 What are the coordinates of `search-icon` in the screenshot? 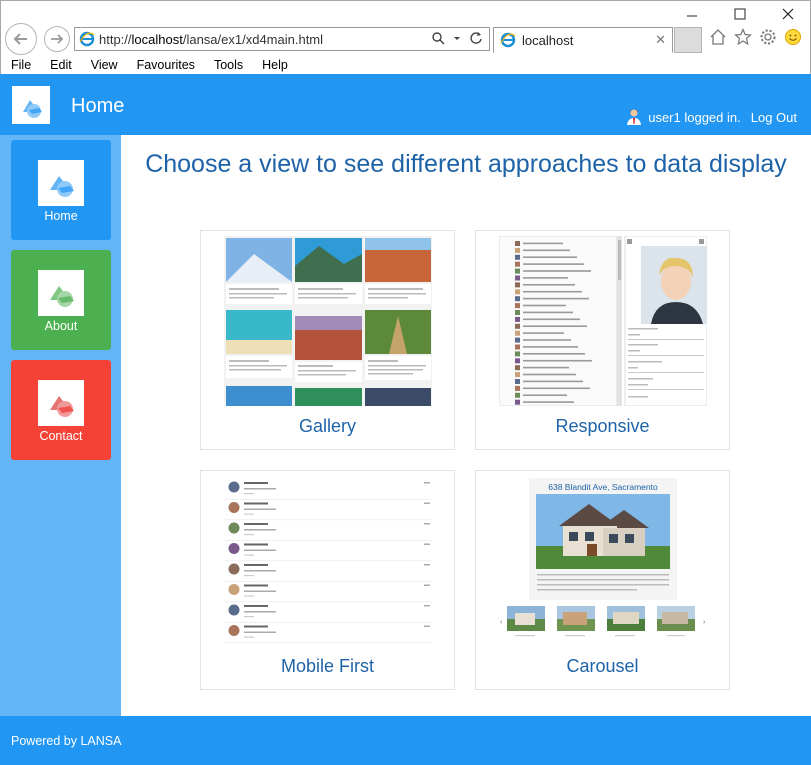 It's located at (438, 38).